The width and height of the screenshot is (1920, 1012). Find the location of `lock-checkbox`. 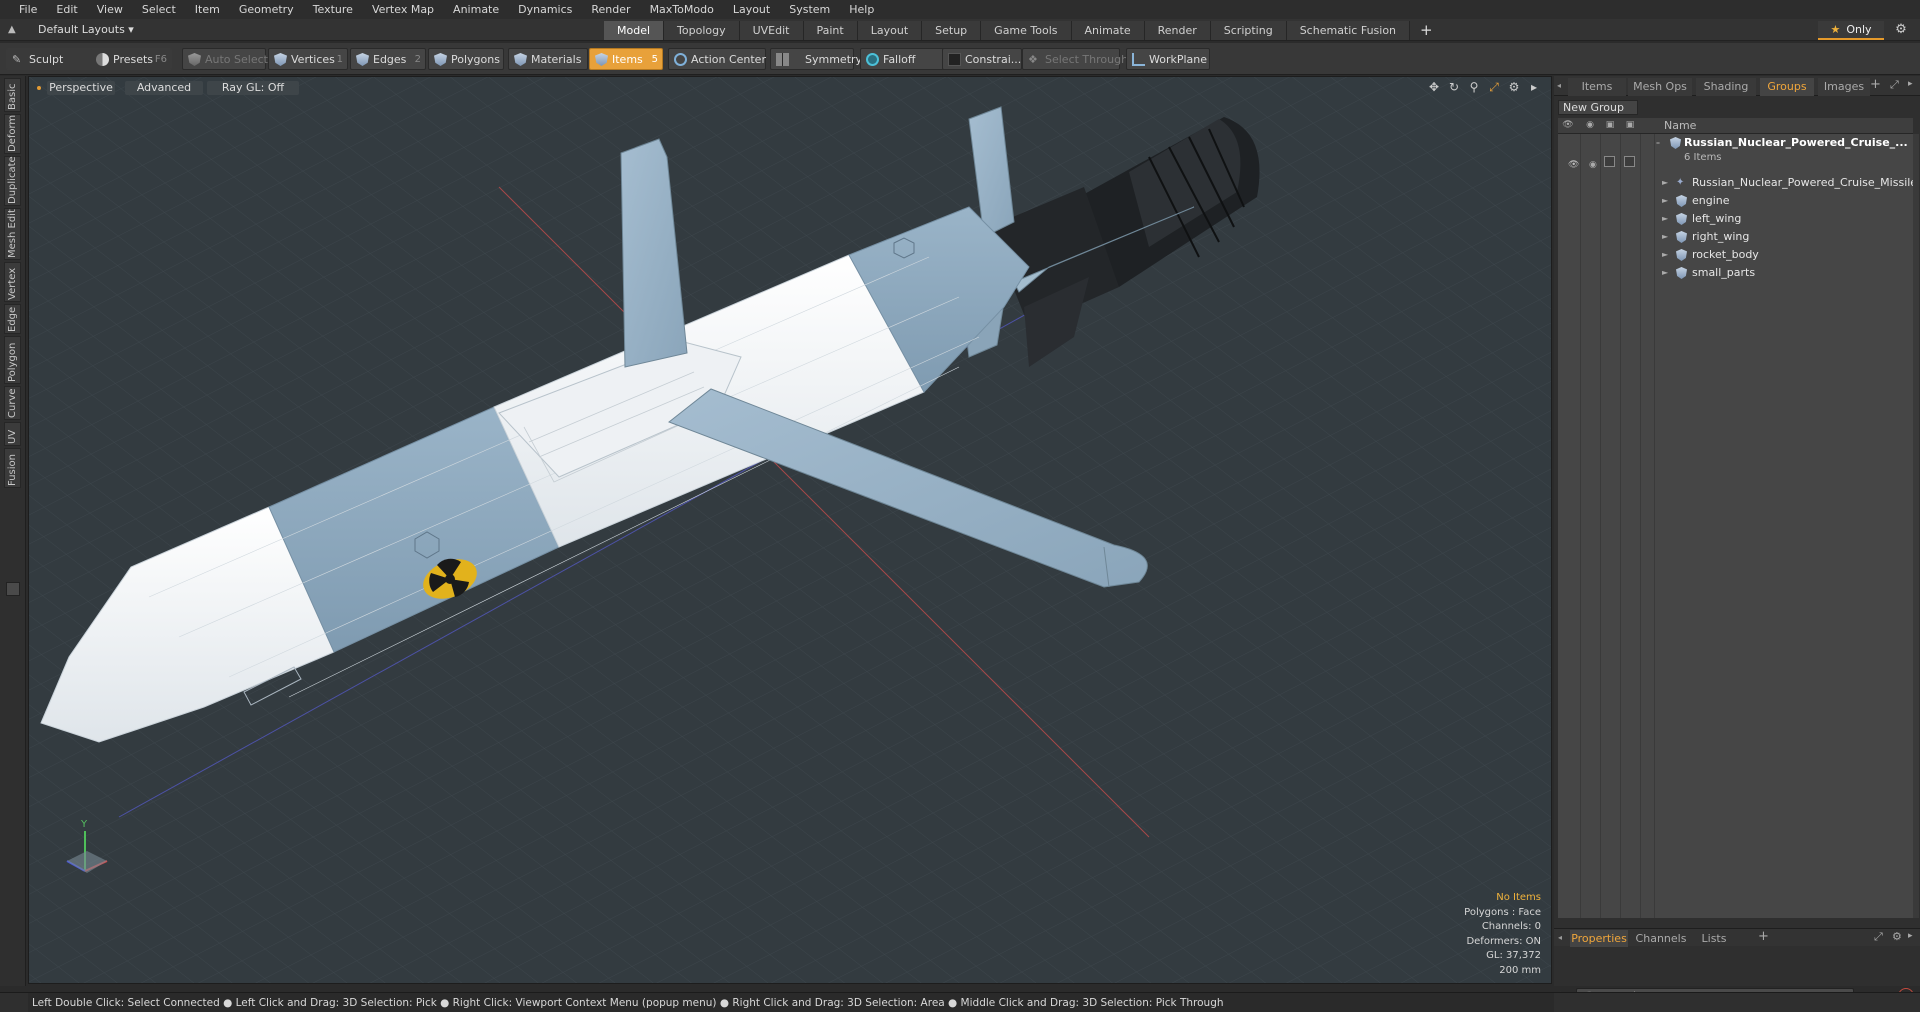

lock-checkbox is located at coordinates (1609, 161).